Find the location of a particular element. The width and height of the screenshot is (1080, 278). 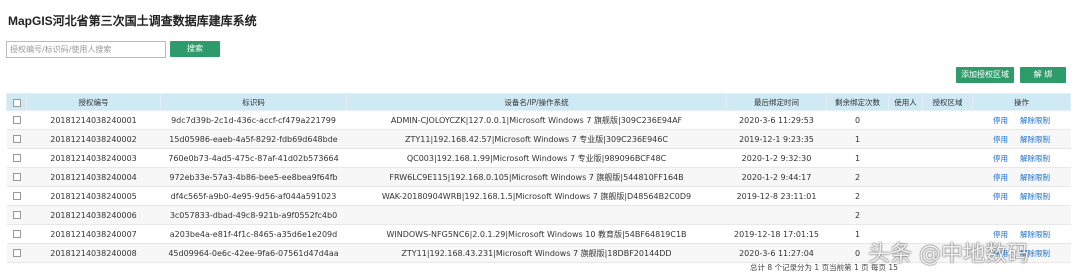

cell-last-bind-time: 2020-3-6 11:27:04 is located at coordinates (776, 253).